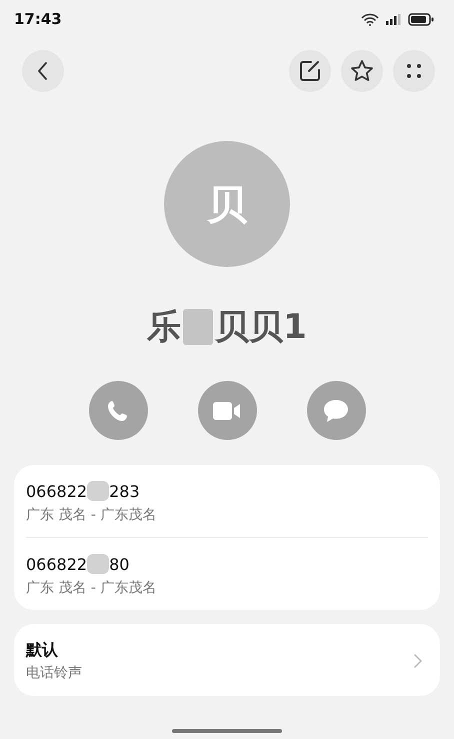 This screenshot has width=454, height=739. I want to click on favorite-button, so click(362, 71).